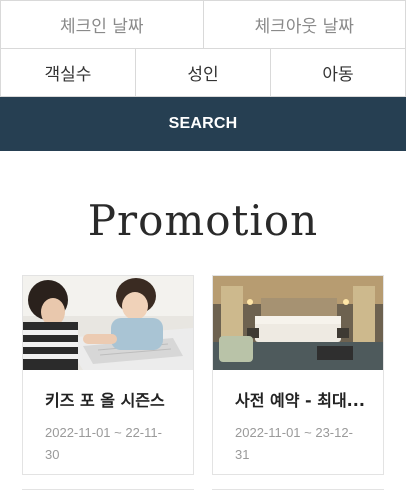  I want to click on promotion-image-room, so click(298, 323).